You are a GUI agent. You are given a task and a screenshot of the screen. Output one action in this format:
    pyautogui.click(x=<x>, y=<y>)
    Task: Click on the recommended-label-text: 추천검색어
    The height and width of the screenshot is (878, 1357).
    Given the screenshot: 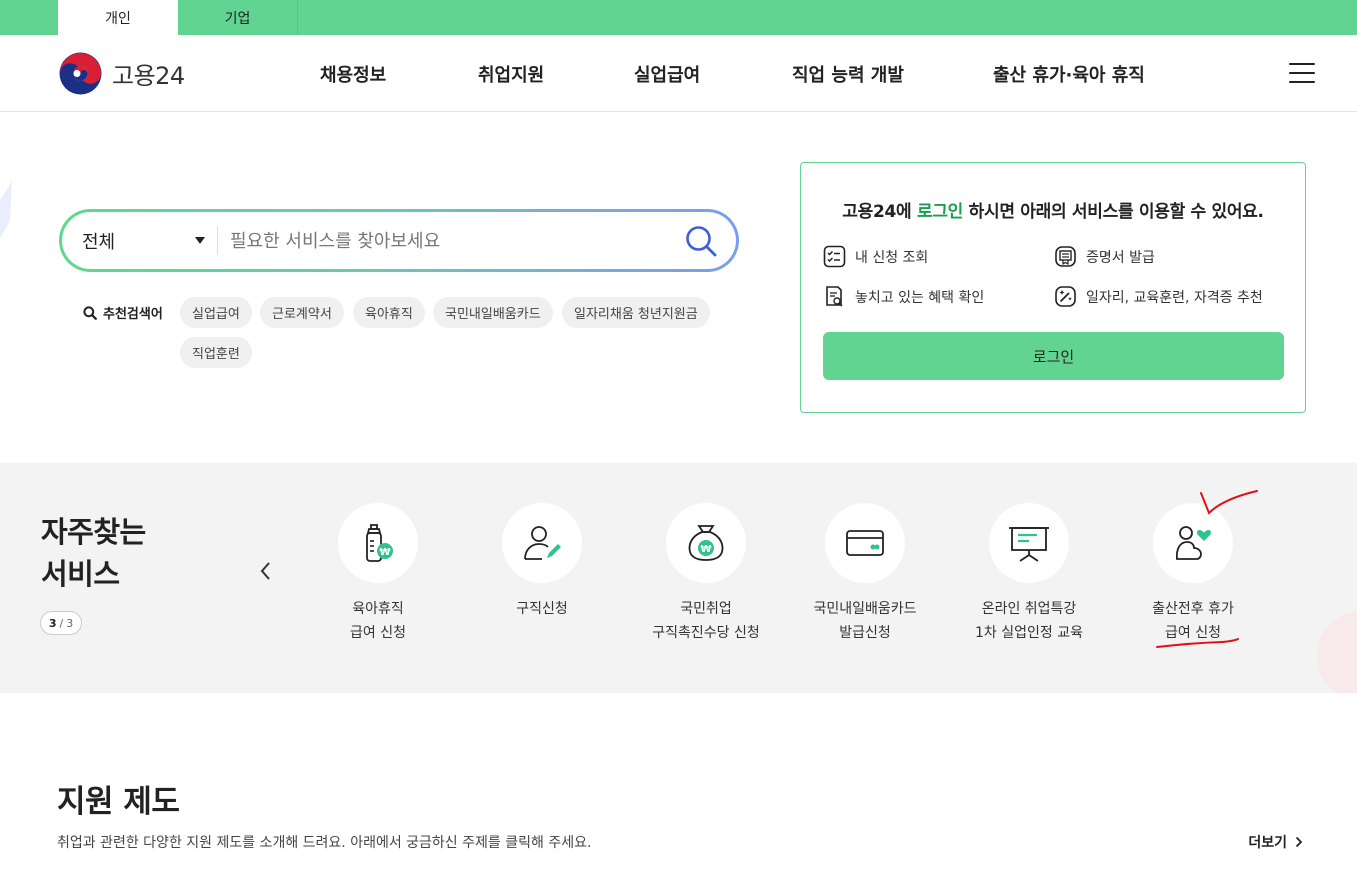 What is the action you would take?
    pyautogui.click(x=133, y=314)
    